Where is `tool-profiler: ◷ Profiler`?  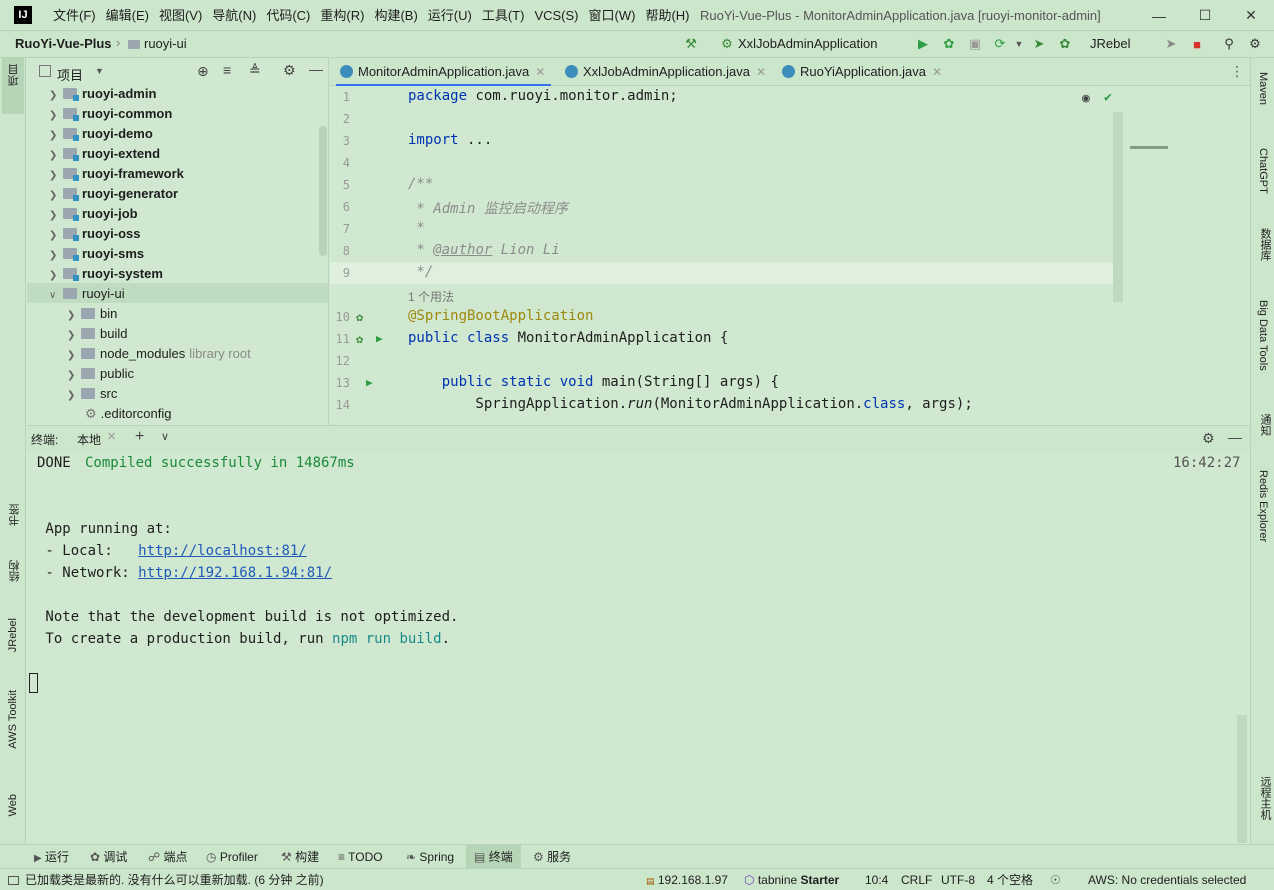 tool-profiler: ◷ Profiler is located at coordinates (232, 857).